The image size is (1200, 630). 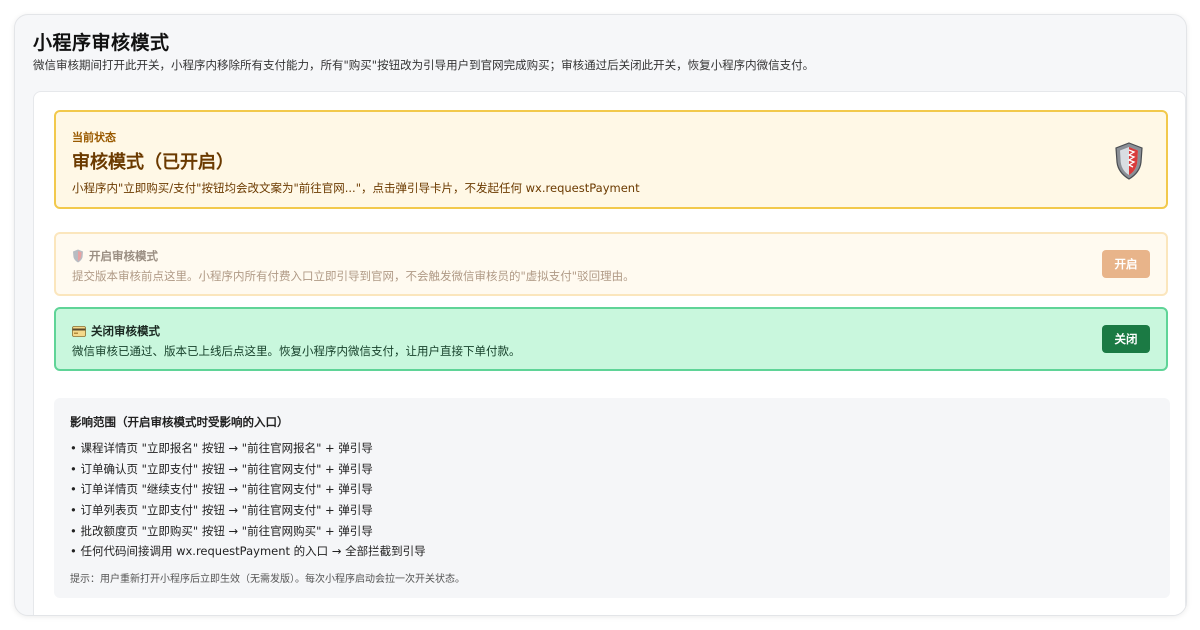 What do you see at coordinates (125, 331) in the screenshot?
I see `close-card-title: 关闭审核模式` at bounding box center [125, 331].